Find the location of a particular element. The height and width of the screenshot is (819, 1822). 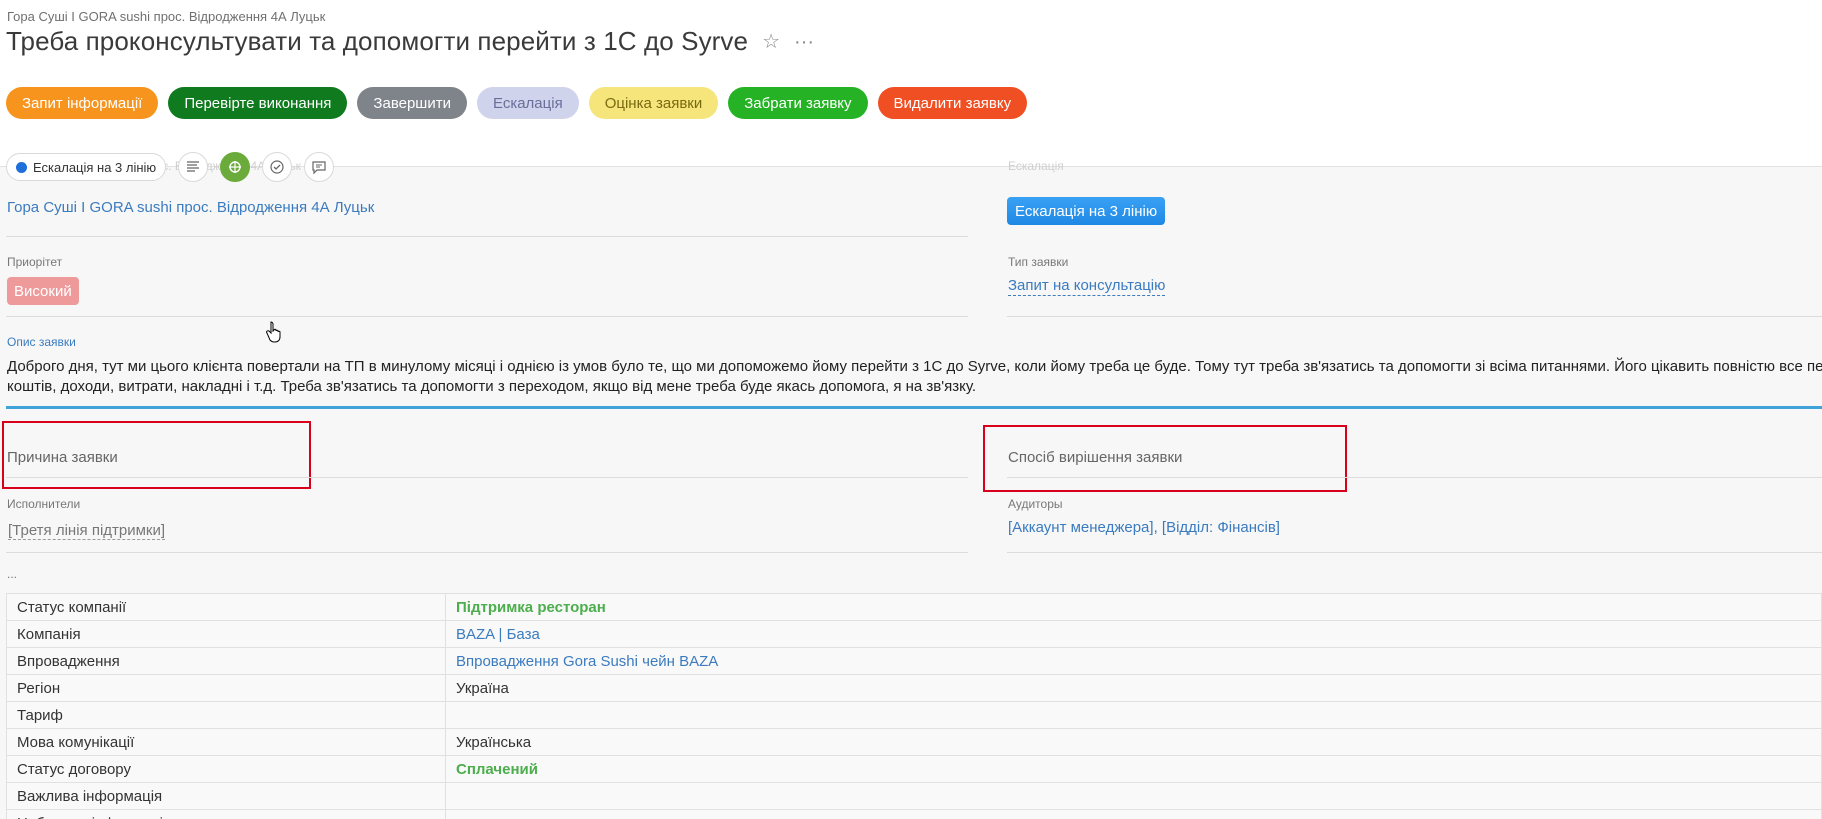

status-toolbar: Ескалація на 3 лінію is located at coordinates (170, 167).